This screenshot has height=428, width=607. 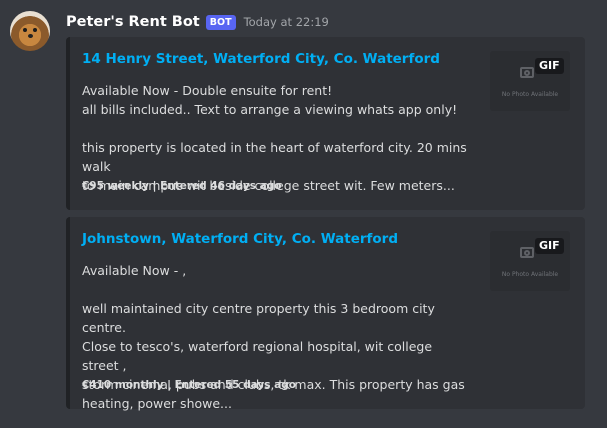 What do you see at coordinates (30, 31) in the screenshot?
I see `bot-avatar` at bounding box center [30, 31].